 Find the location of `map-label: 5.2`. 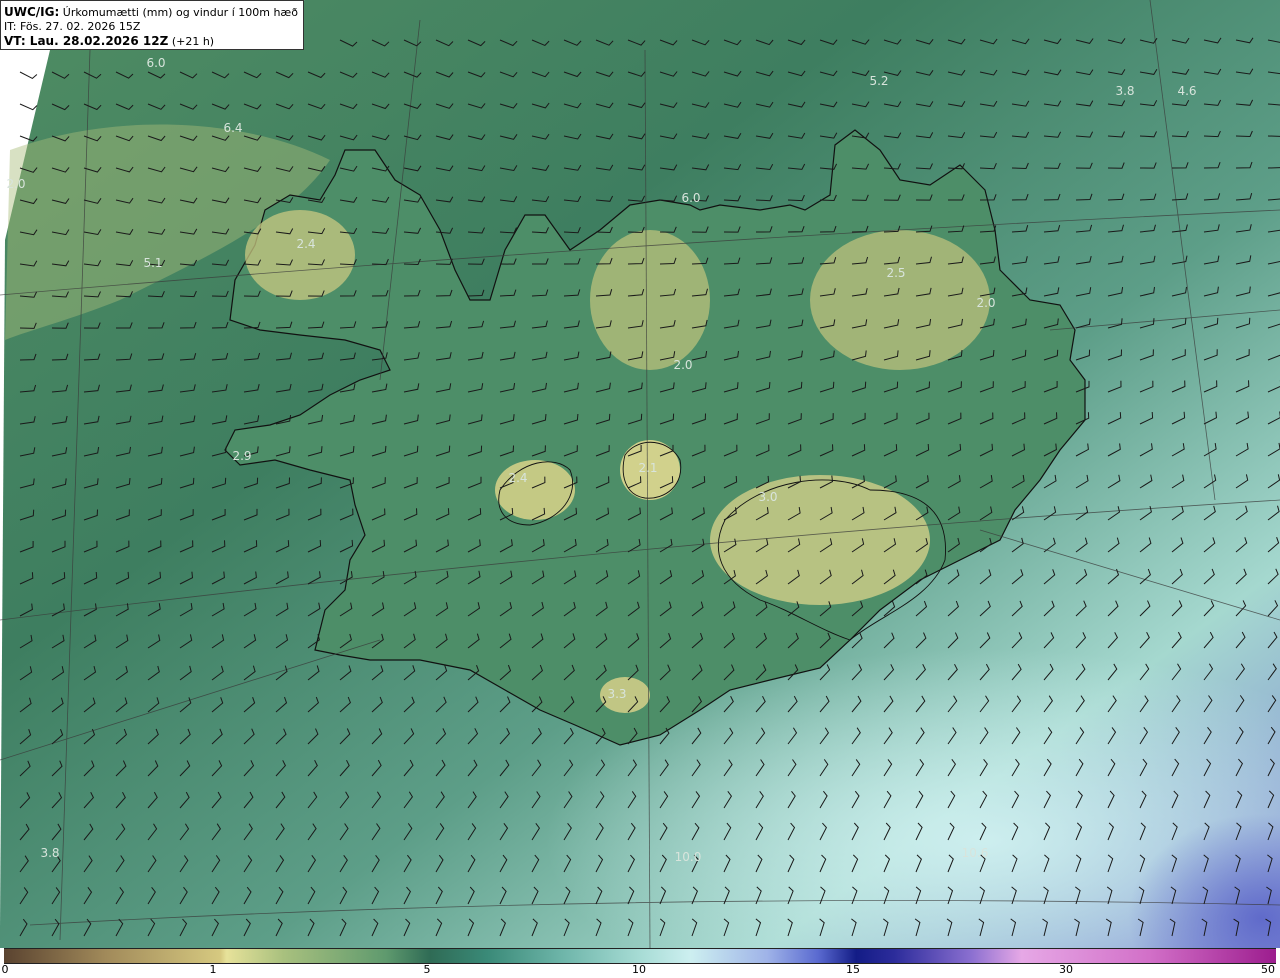

map-label: 5.2 is located at coordinates (879, 81).